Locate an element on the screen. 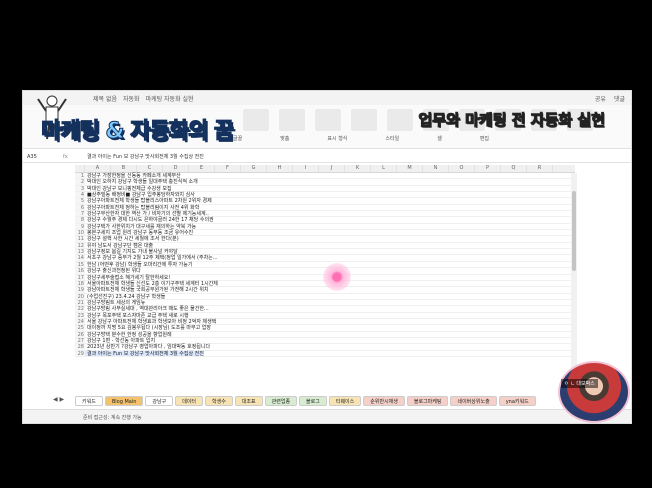 The height and width of the screenshot is (488, 652). cell-a: 강남구정보 봄길 기지도 가내 불사널 커야달 is located at coordinates (131, 252).